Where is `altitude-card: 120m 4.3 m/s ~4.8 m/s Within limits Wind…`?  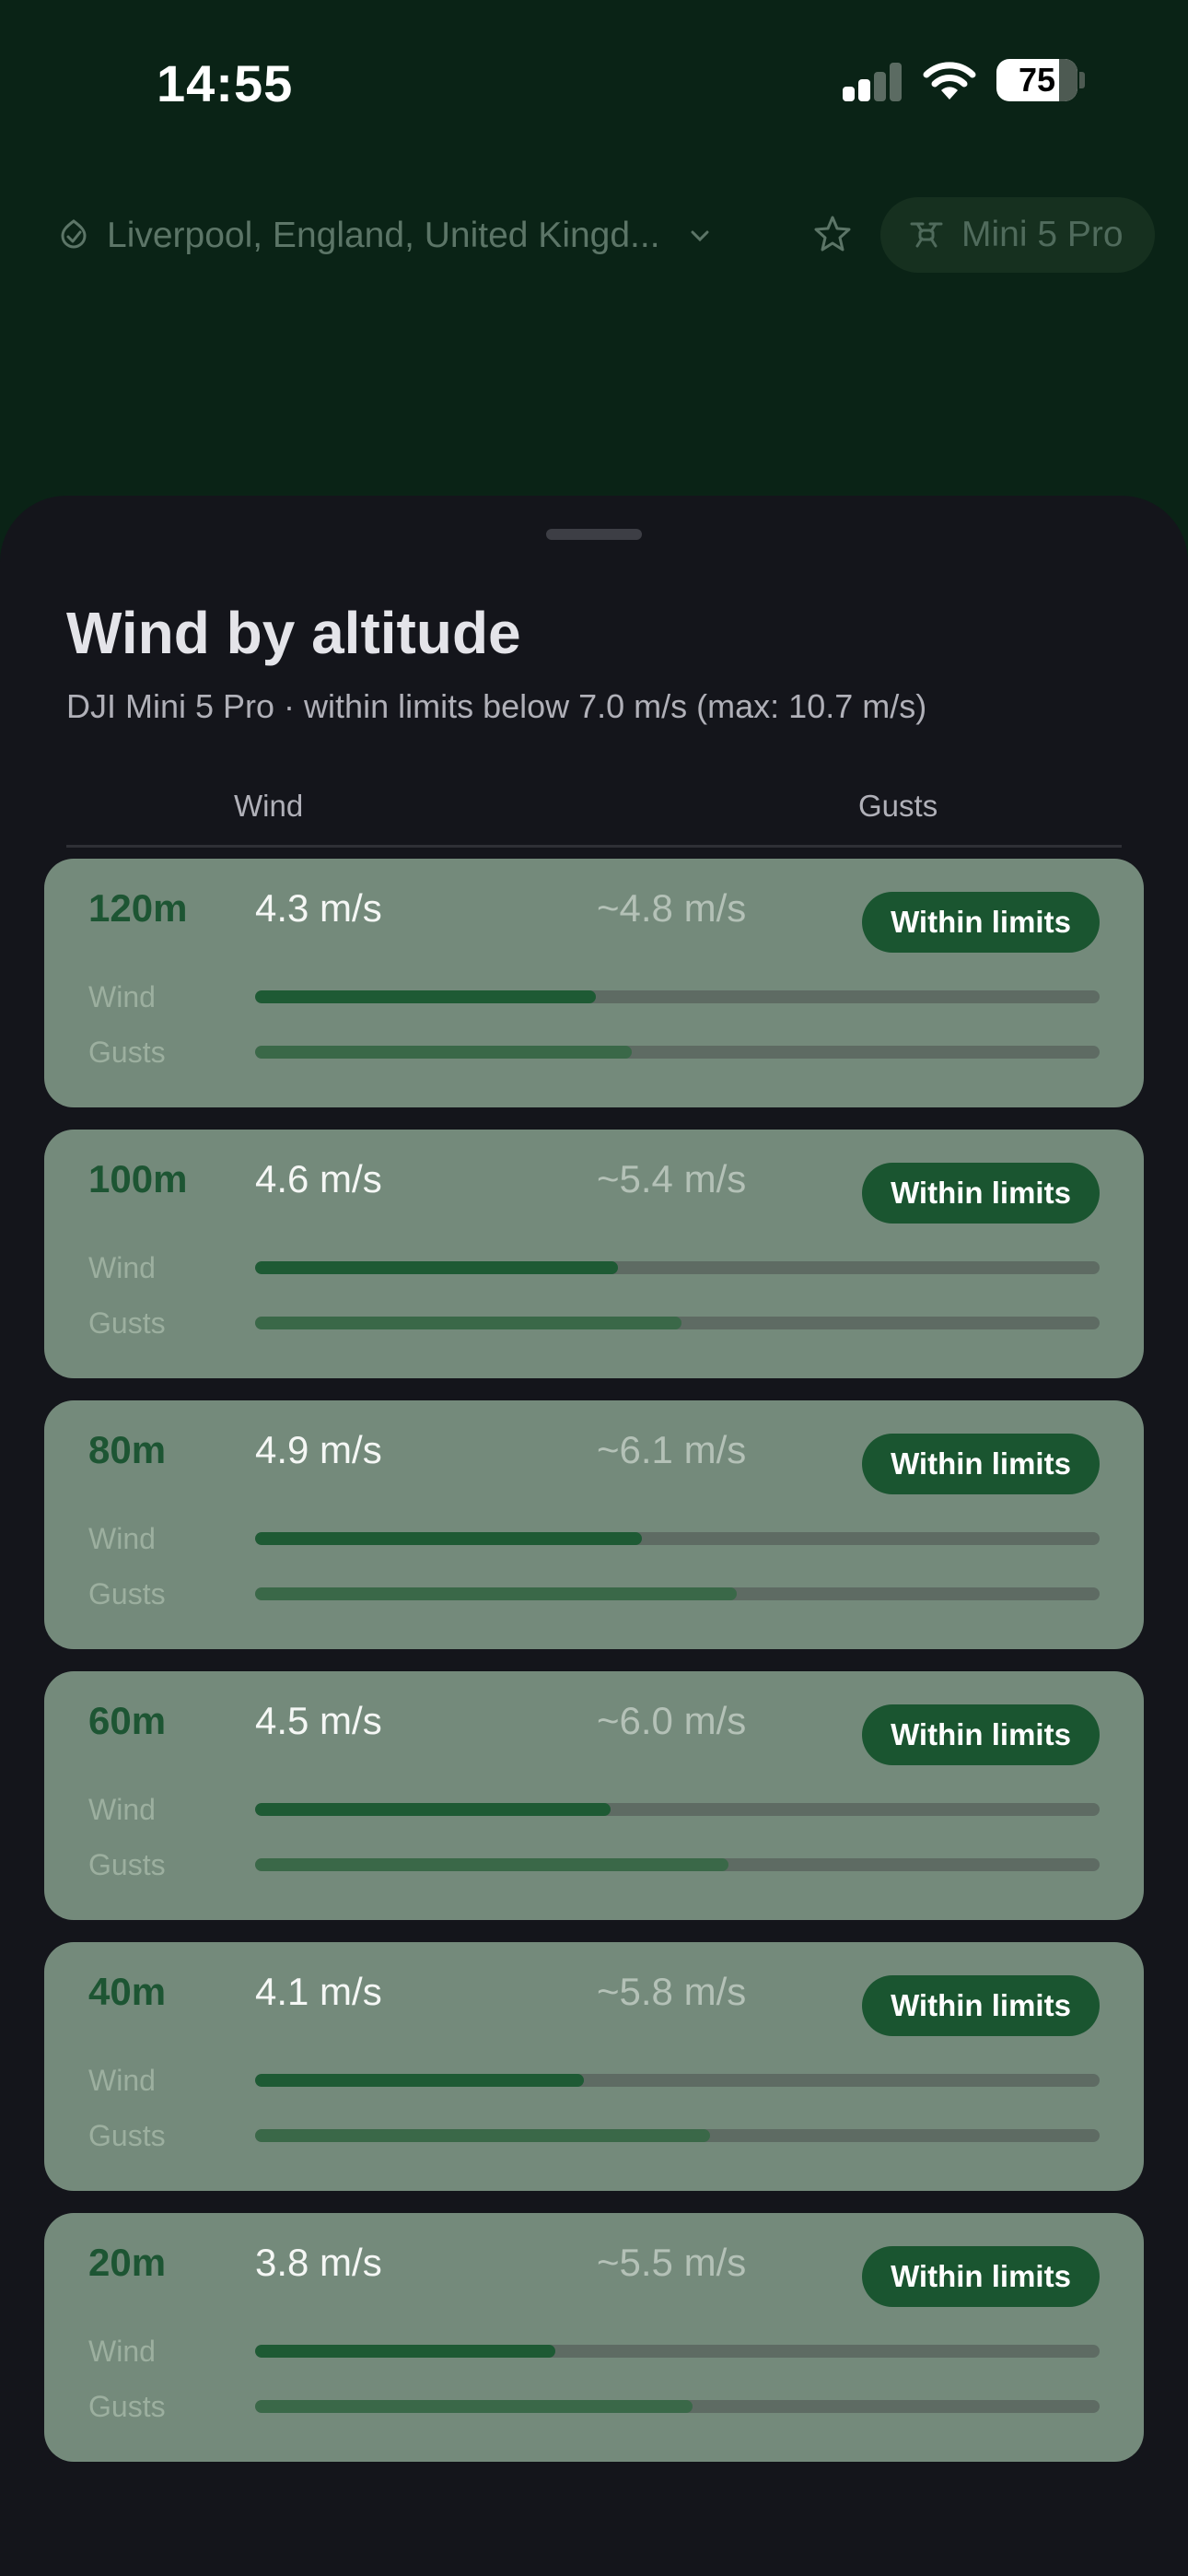 altitude-card: 120m 4.3 m/s ~4.8 m/s Within limits Wind… is located at coordinates (594, 983).